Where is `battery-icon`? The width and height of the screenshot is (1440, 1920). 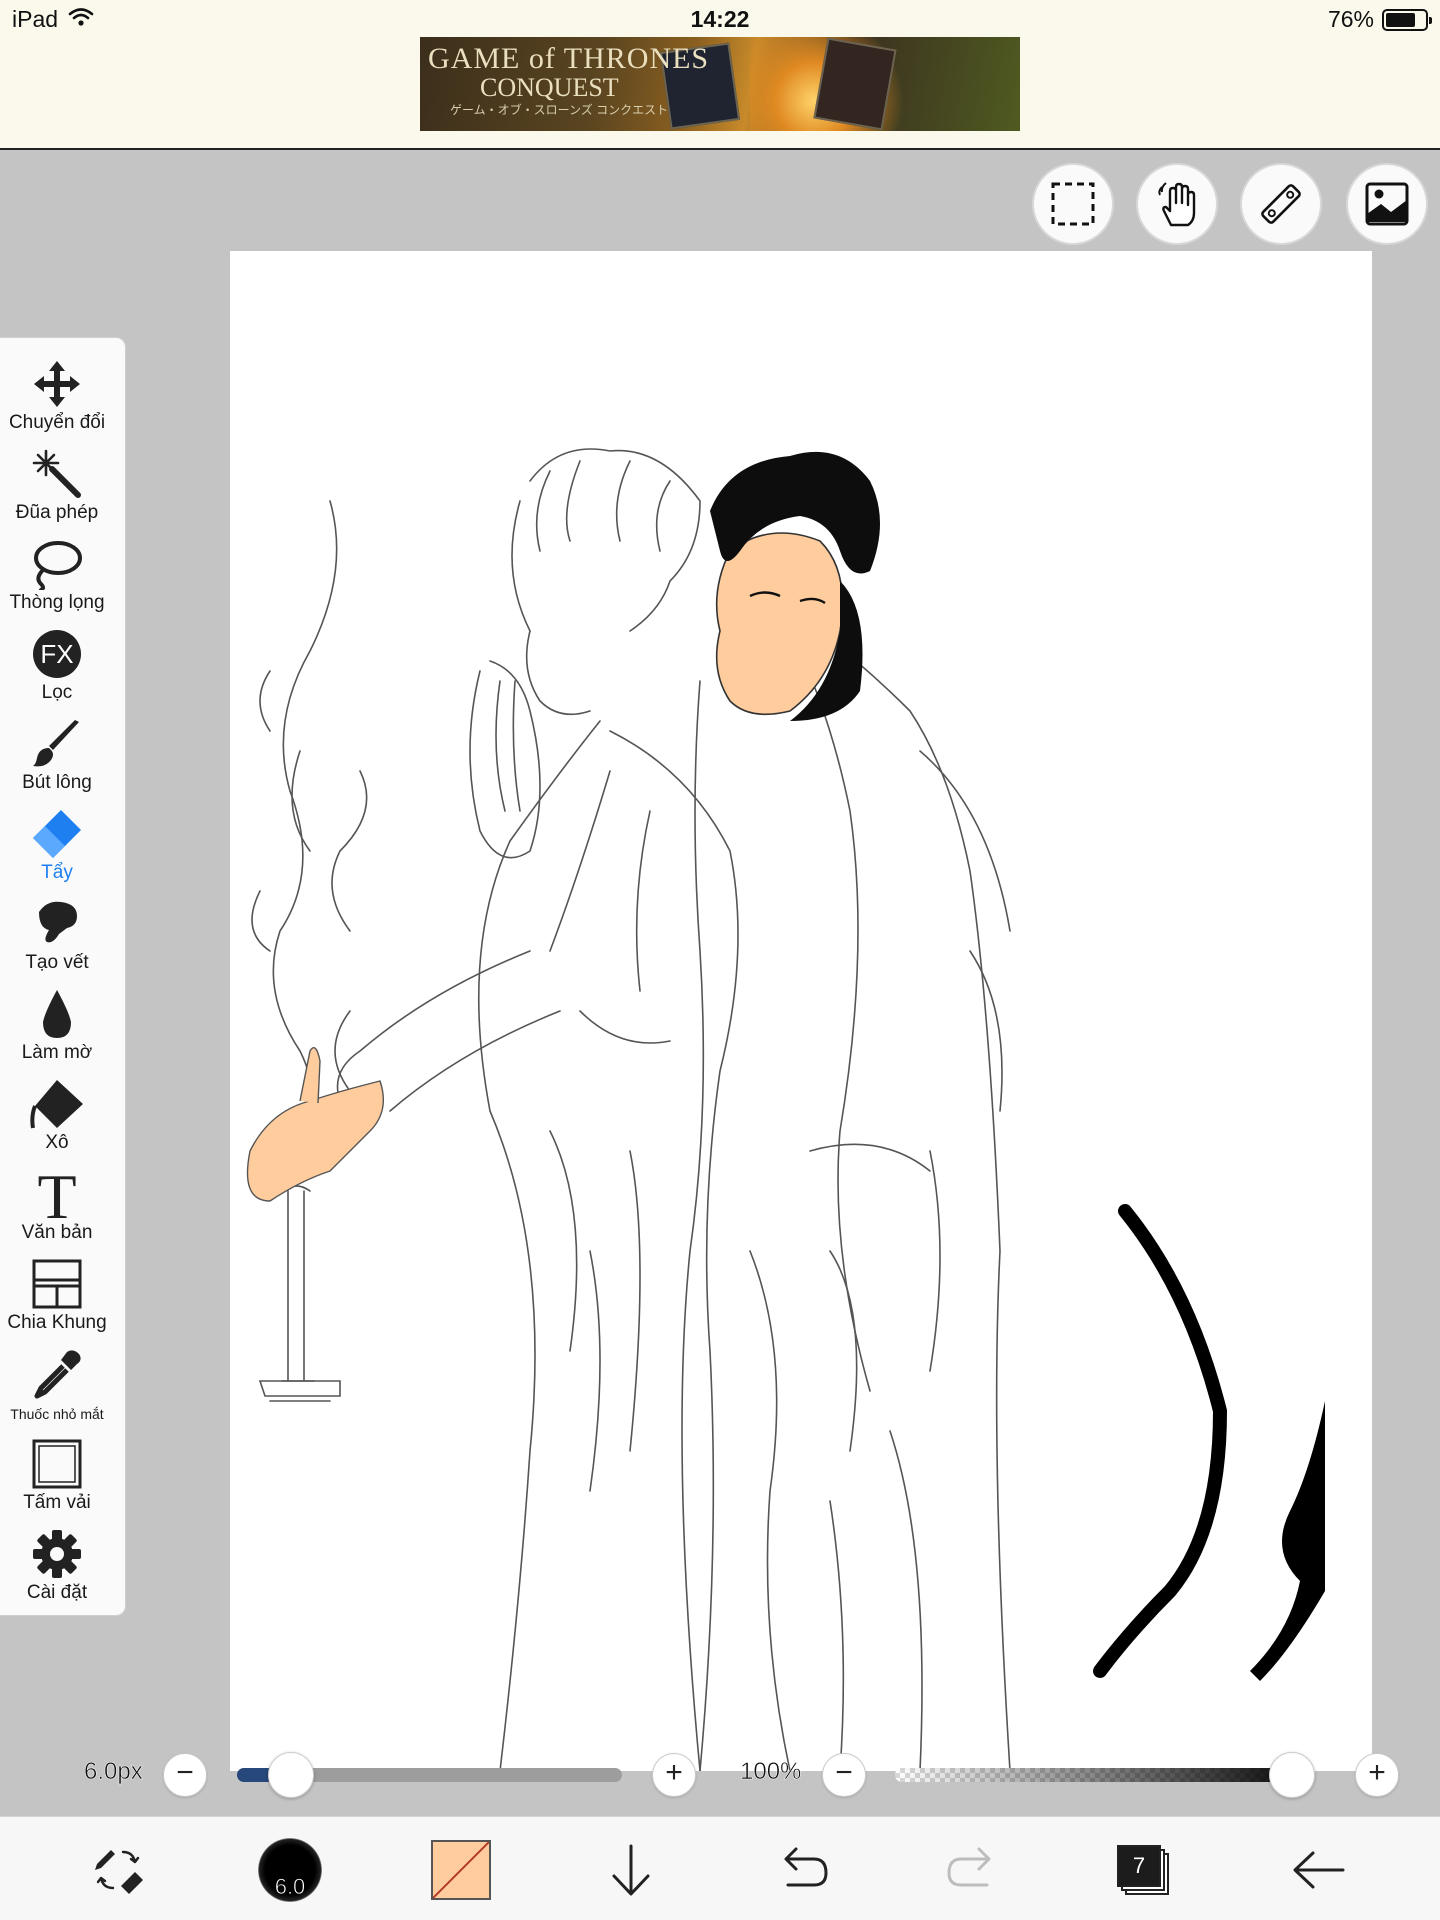 battery-icon is located at coordinates (1407, 19).